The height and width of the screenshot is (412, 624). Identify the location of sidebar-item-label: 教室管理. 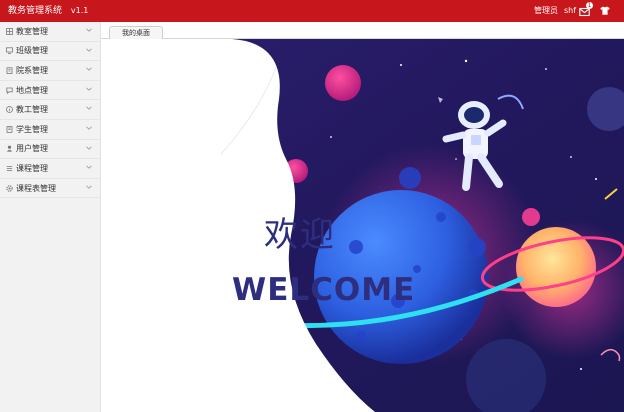
(32, 31).